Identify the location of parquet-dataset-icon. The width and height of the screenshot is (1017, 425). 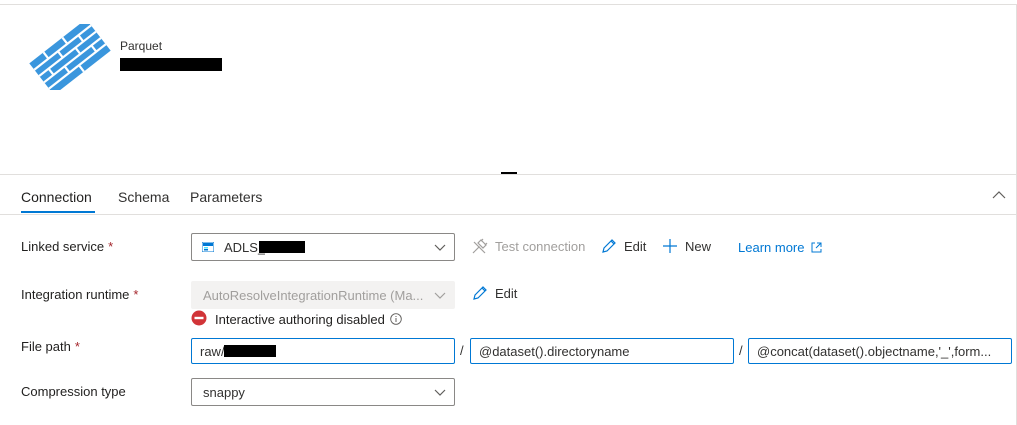
(70, 57).